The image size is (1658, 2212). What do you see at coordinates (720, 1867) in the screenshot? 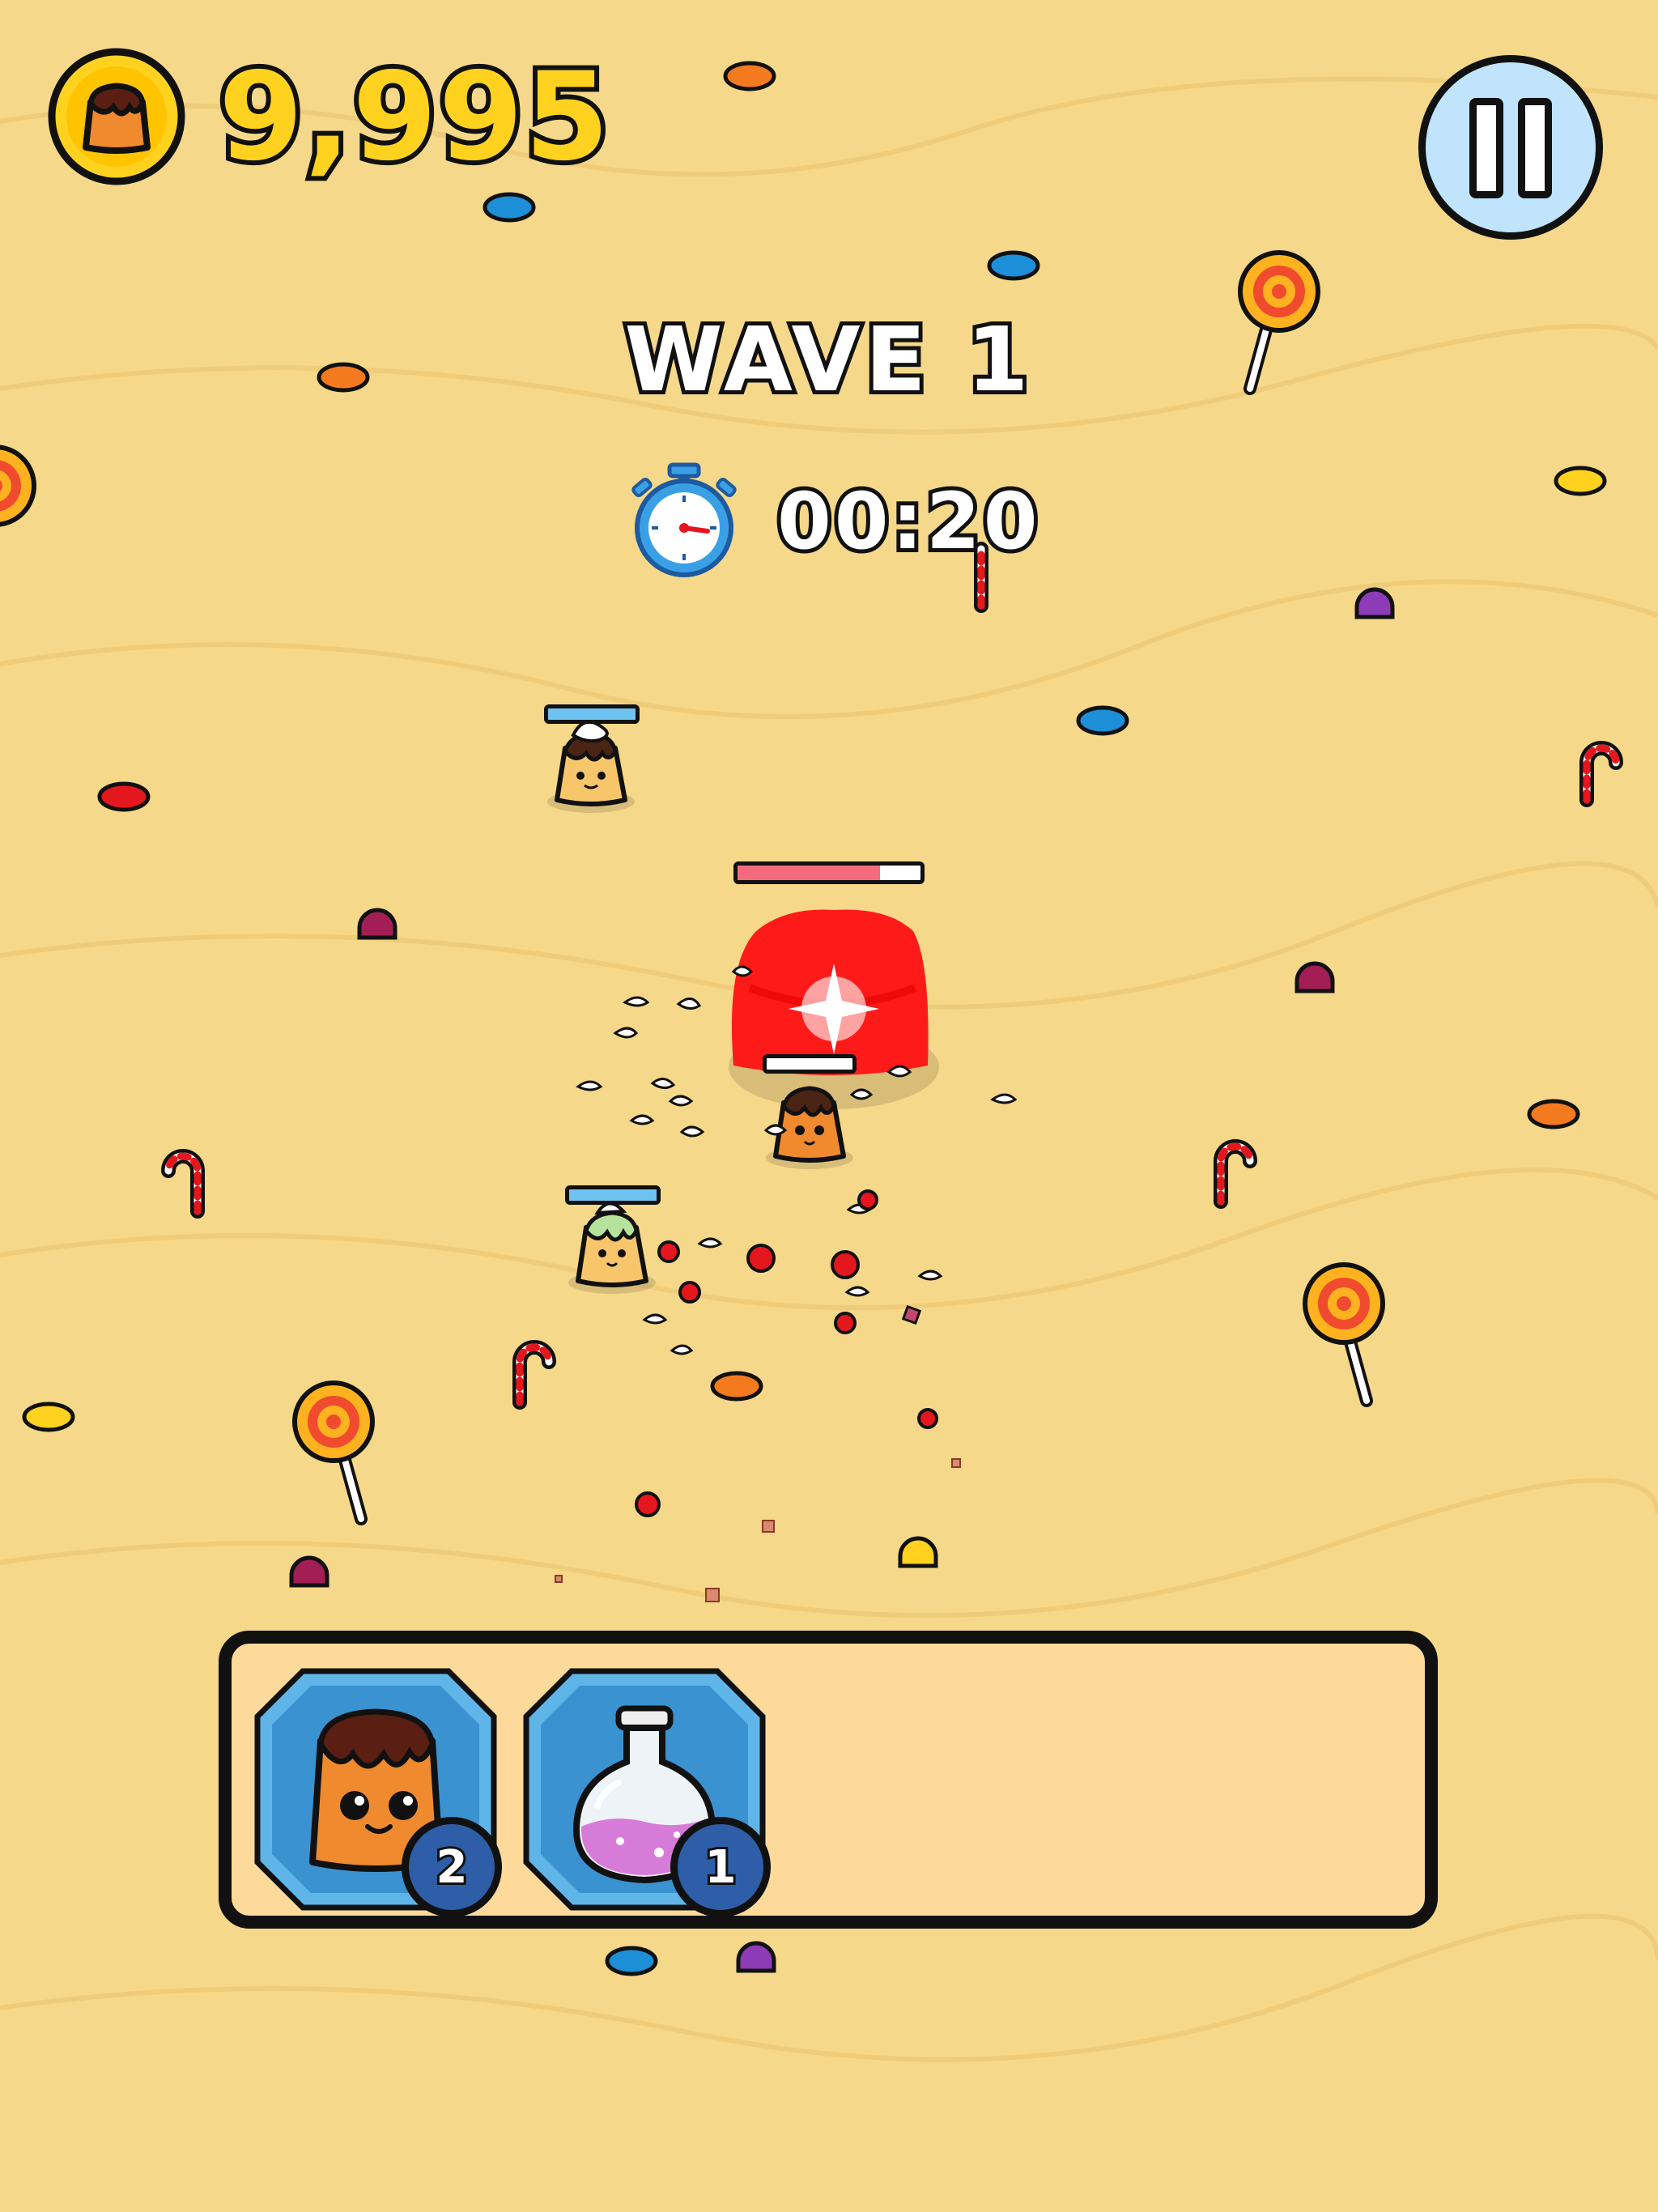
I see `slot-count-badge: 1` at bounding box center [720, 1867].